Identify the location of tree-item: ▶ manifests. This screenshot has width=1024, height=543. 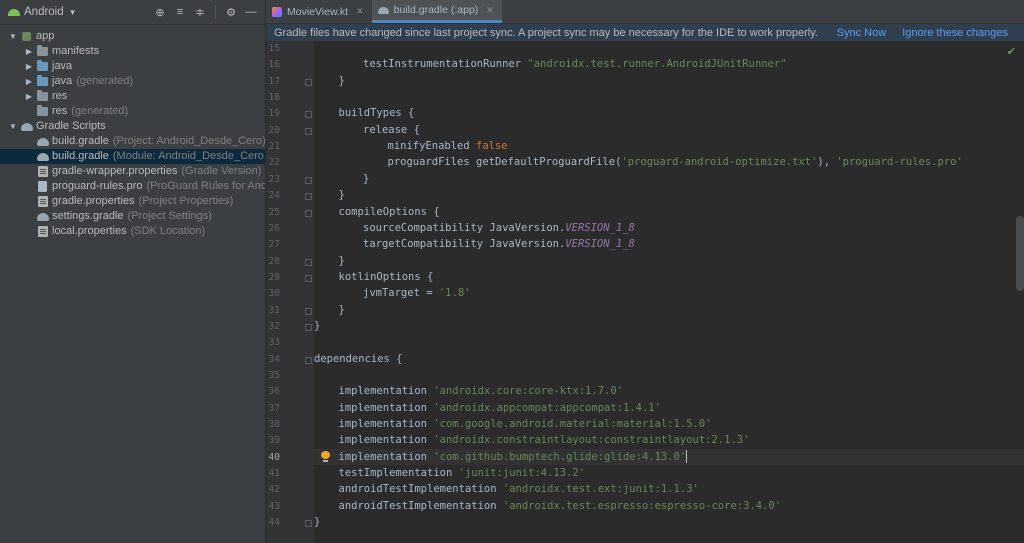
(132, 51).